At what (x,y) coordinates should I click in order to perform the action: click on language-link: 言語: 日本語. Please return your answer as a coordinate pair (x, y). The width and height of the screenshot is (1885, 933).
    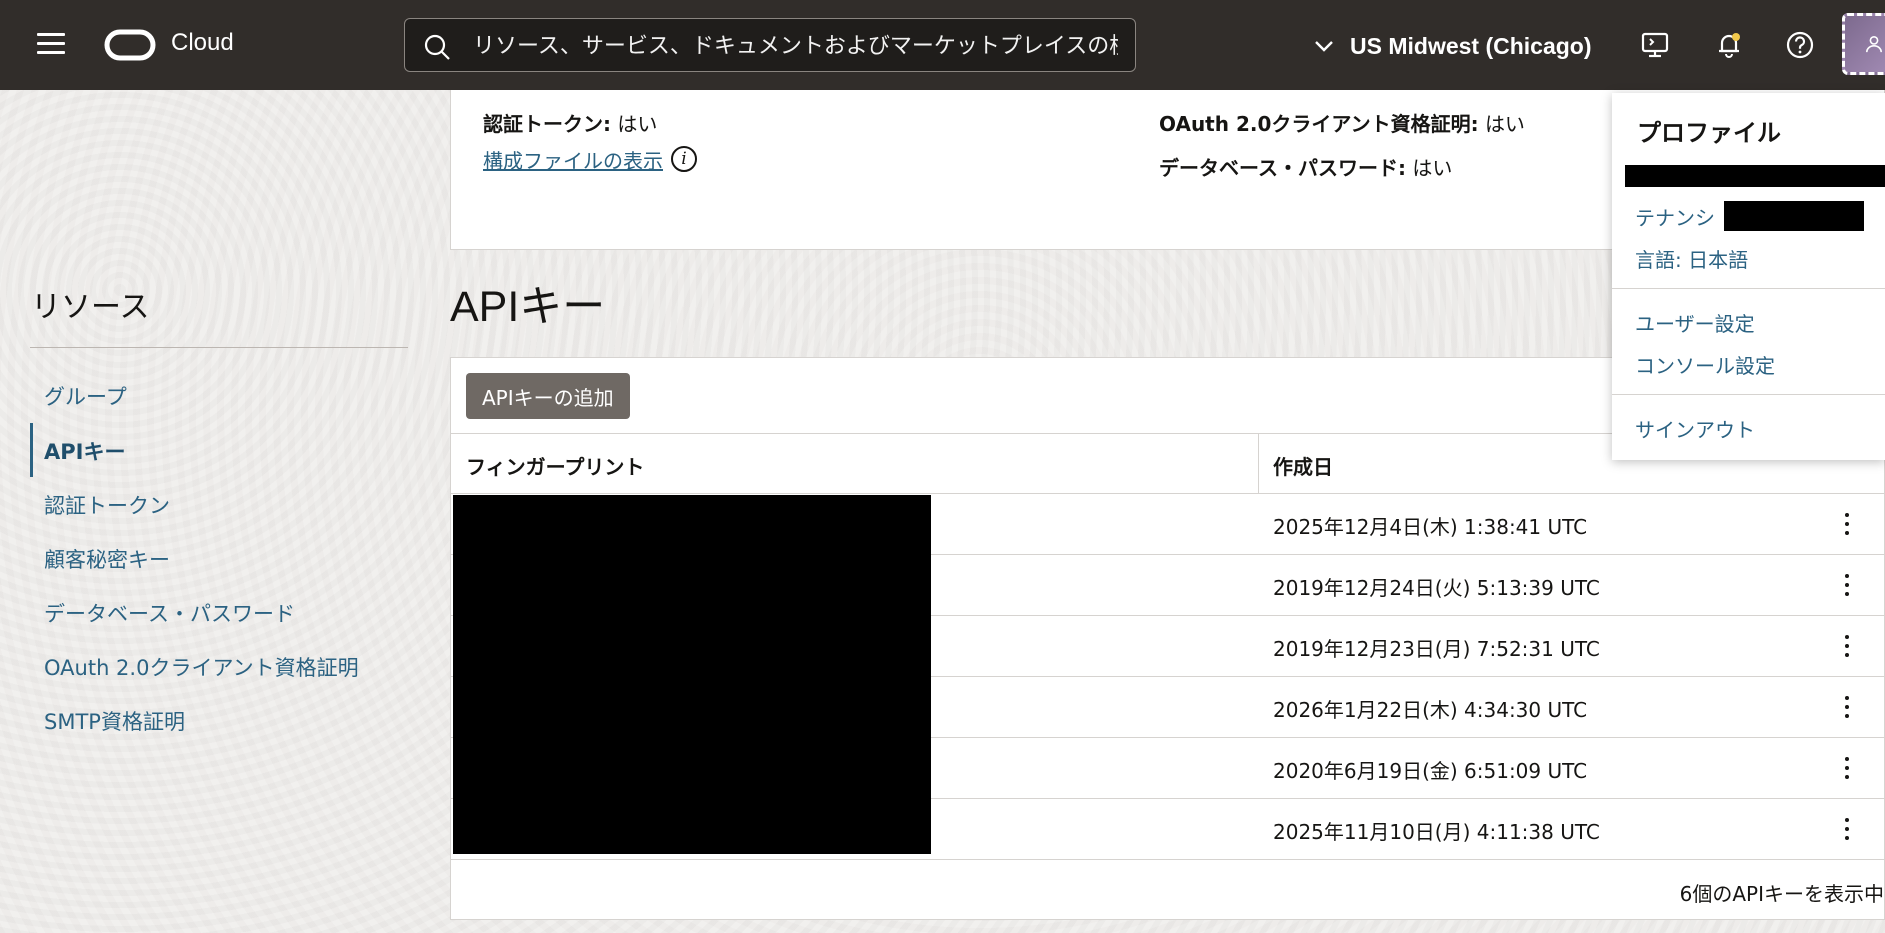
    Looking at the image, I should click on (1691, 258).